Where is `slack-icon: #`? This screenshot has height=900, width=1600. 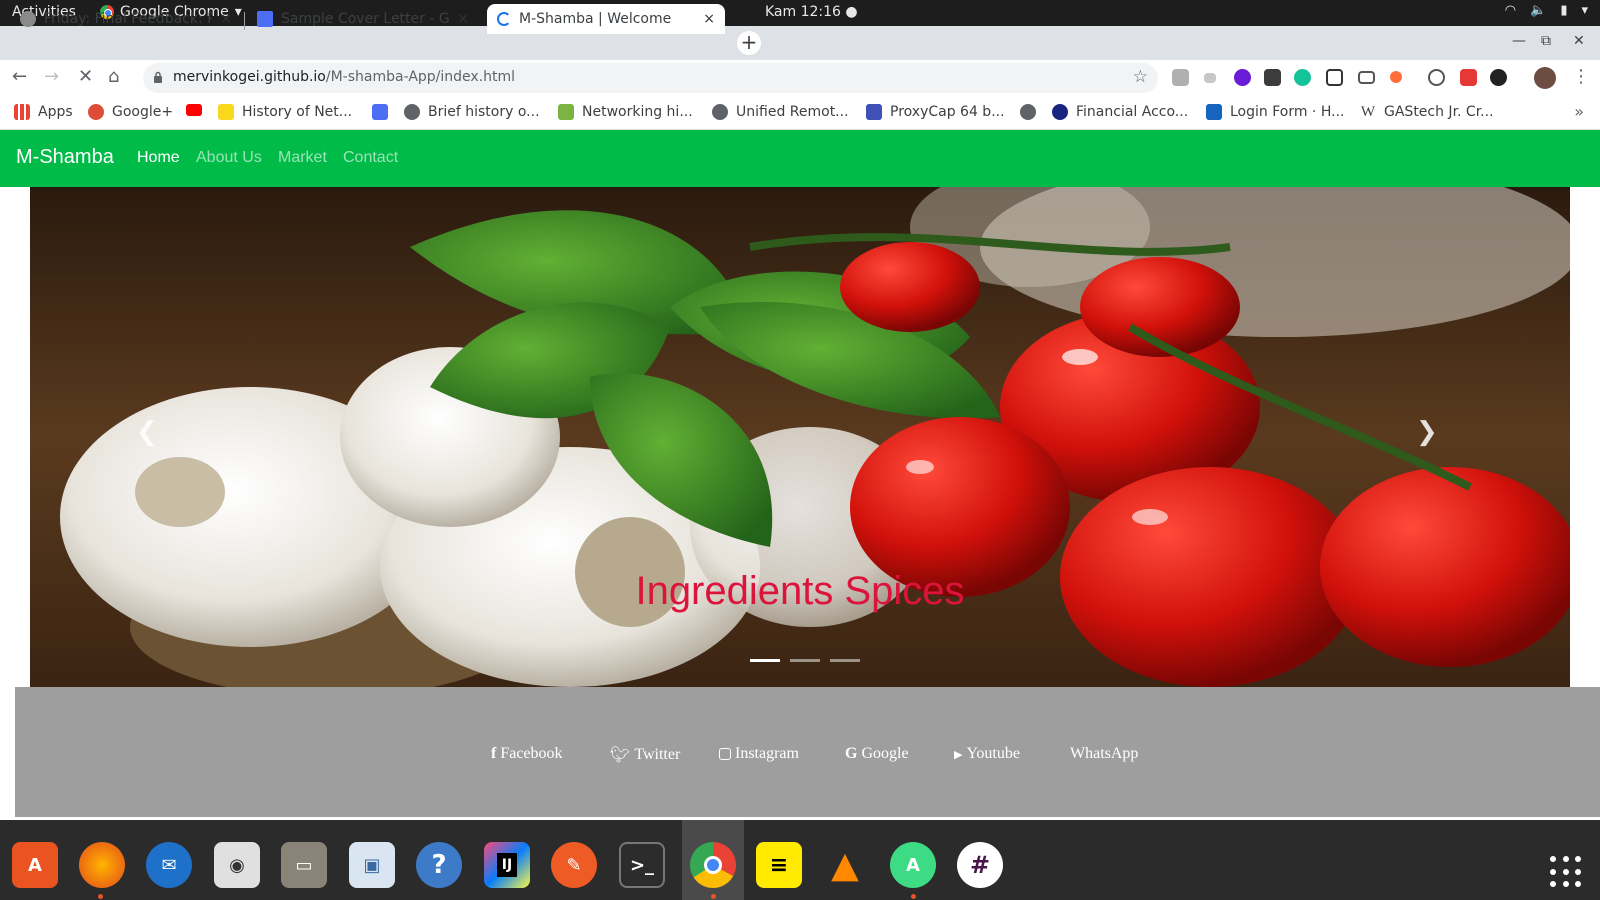 slack-icon: # is located at coordinates (980, 865).